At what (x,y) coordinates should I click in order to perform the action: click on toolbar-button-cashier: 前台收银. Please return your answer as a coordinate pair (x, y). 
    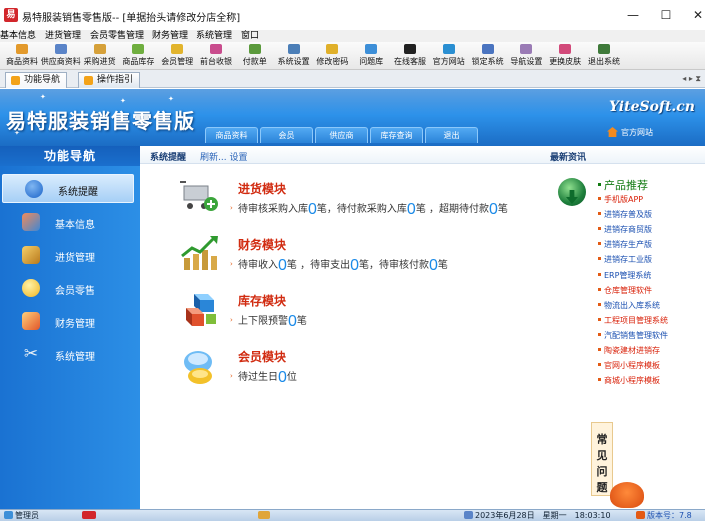
    Looking at the image, I should click on (216, 56).